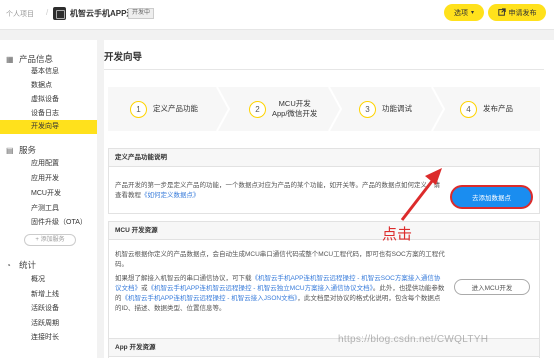 This screenshot has height=358, width=554. I want to click on sidebar-item-data-points: 数据点, so click(48, 86).